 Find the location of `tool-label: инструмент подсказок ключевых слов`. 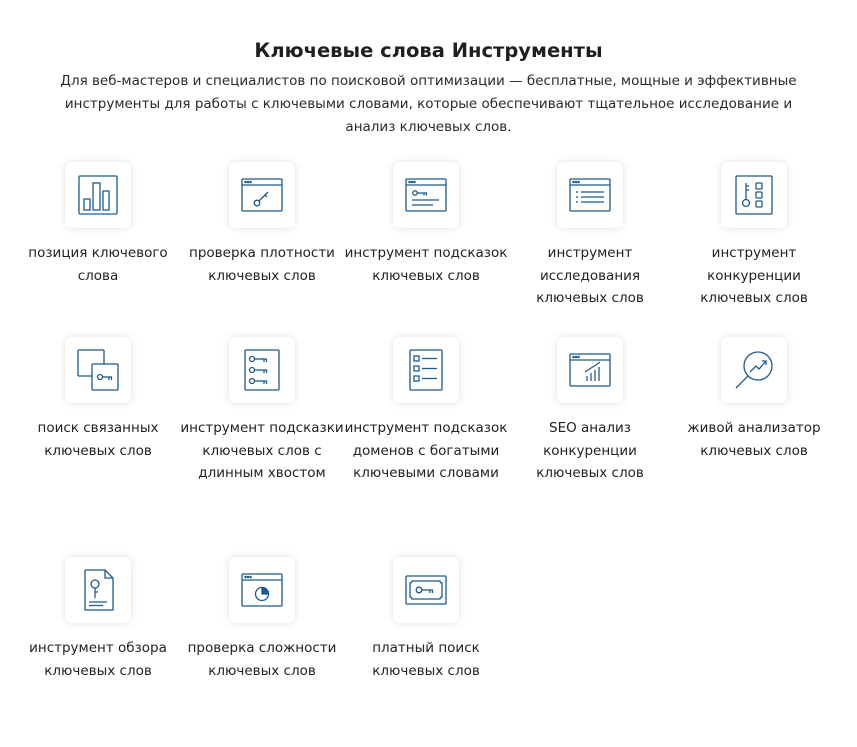

tool-label: инструмент подсказок ключевых слов is located at coordinates (426, 264).